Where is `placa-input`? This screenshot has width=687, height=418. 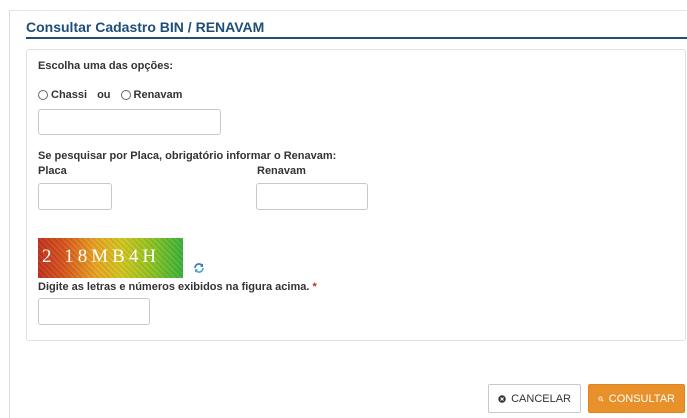
placa-input is located at coordinates (75, 196).